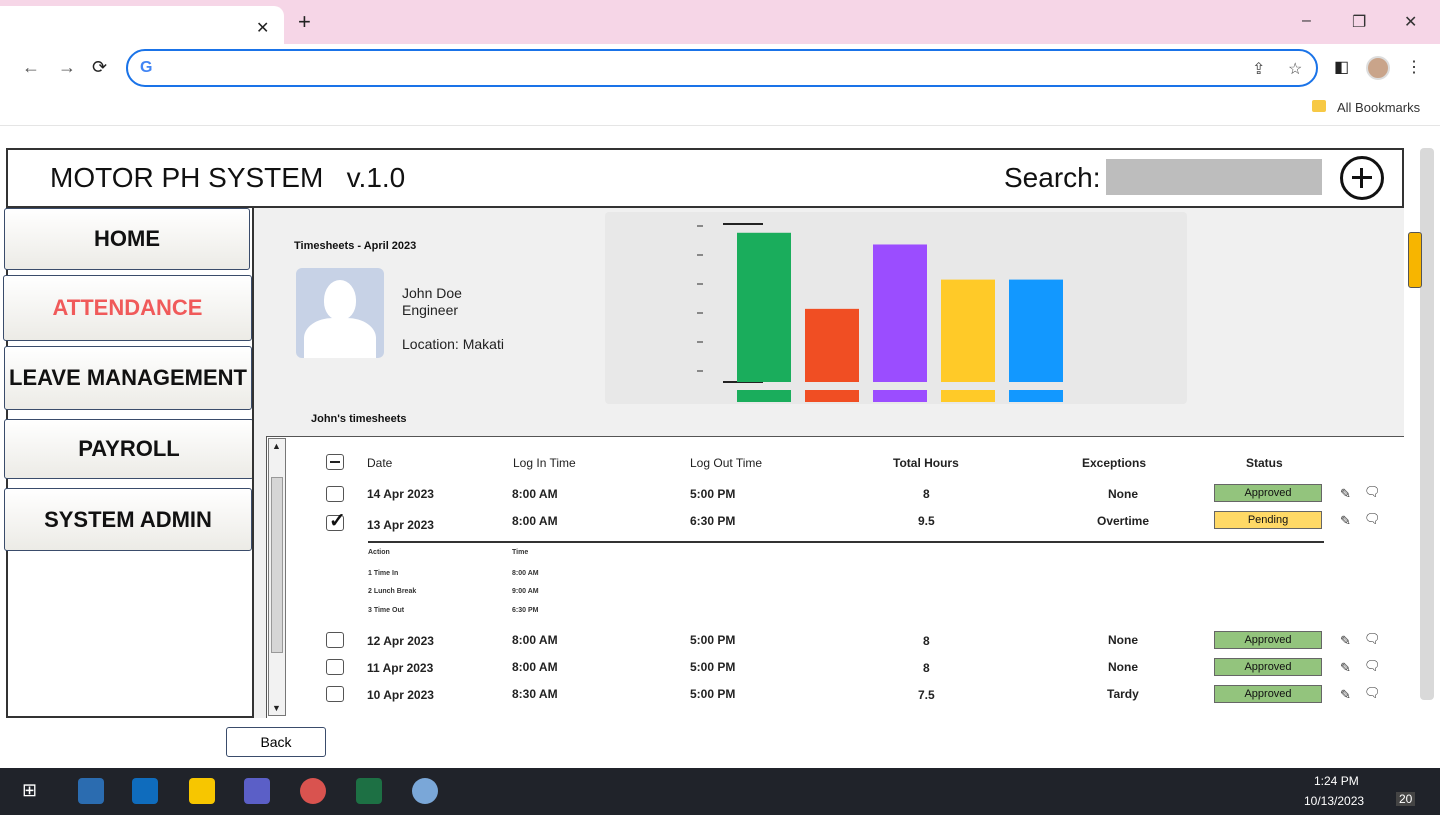  What do you see at coordinates (846, 542) in the screenshot?
I see `detail-divider` at bounding box center [846, 542].